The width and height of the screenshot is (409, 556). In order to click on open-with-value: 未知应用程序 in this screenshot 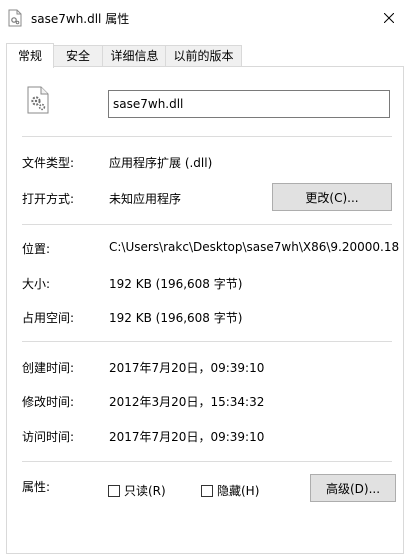, I will do `click(145, 199)`.